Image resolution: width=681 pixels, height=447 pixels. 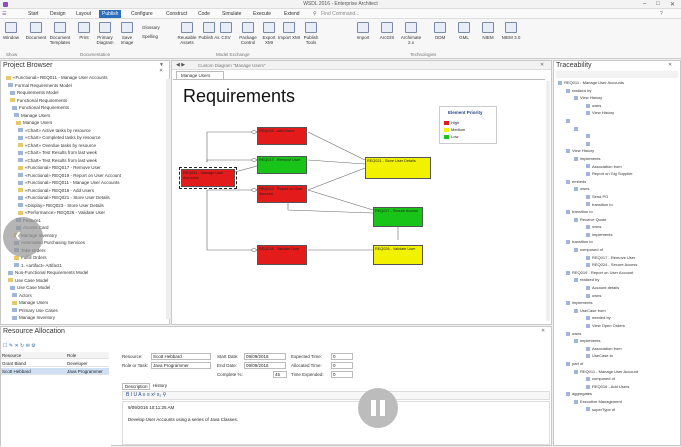 I want to click on list-item: «Chart» Overdue tasks by resource, so click(x=62, y=146).